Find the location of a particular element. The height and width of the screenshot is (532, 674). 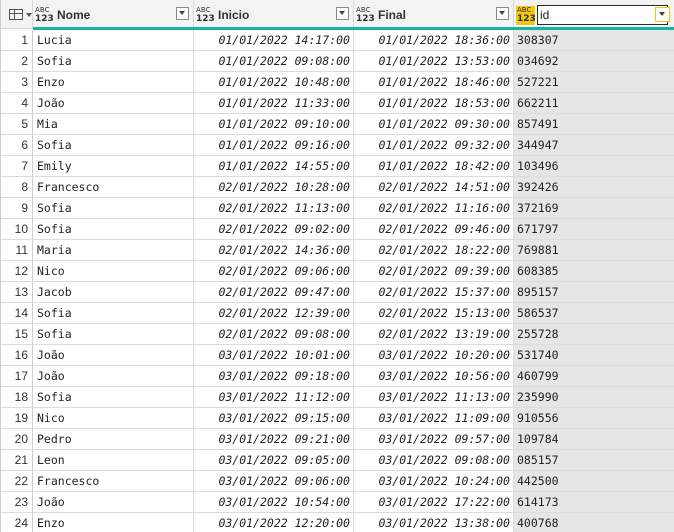

cell-inicio: 02/01/2022 11:13:00 is located at coordinates (274, 208).